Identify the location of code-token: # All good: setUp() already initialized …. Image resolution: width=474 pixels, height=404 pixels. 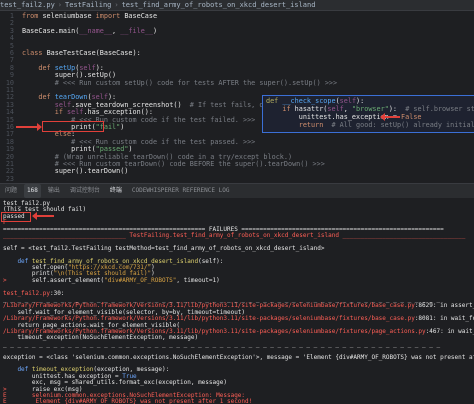
(402, 125).